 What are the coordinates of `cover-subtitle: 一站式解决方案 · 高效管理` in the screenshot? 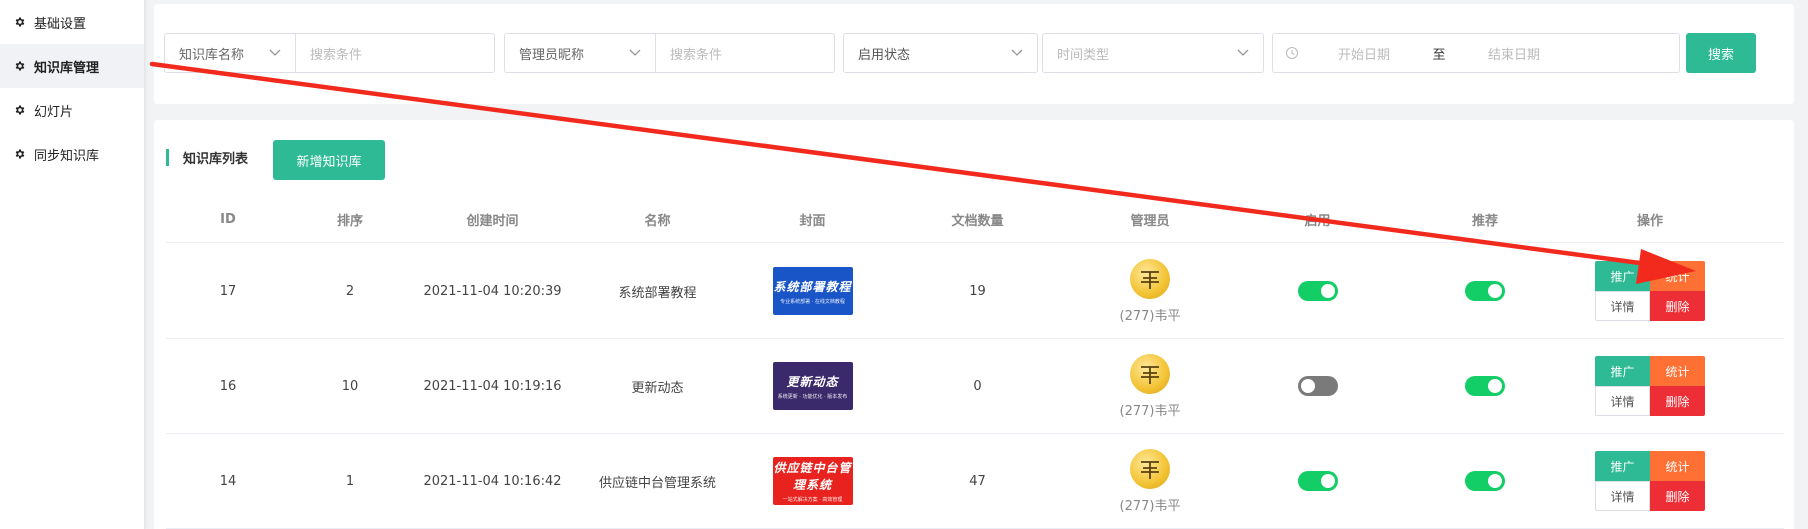 It's located at (812, 500).